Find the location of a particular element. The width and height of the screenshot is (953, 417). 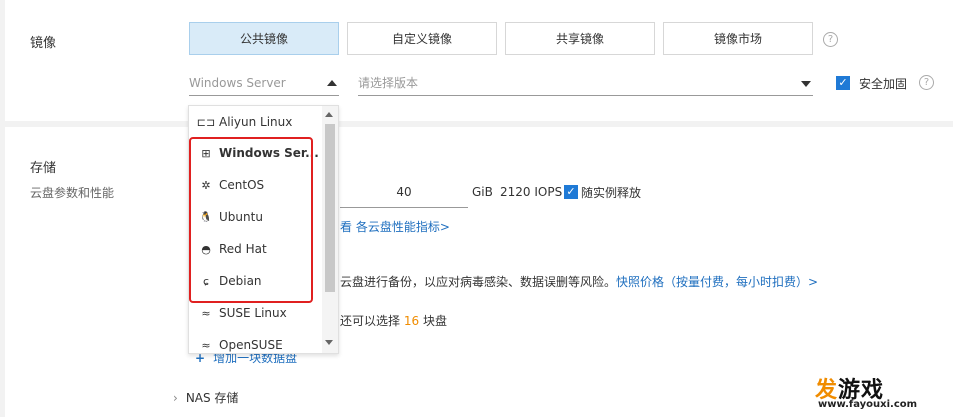

tab-shared-image: 共享镜像 is located at coordinates (580, 38).